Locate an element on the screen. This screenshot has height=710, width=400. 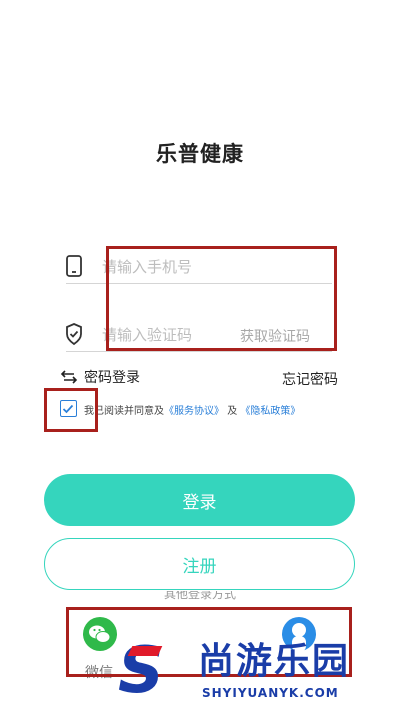
agreement-text: 我已阅读并同意及《服务协议》 及 《隐私政策》 is located at coordinates (192, 409).